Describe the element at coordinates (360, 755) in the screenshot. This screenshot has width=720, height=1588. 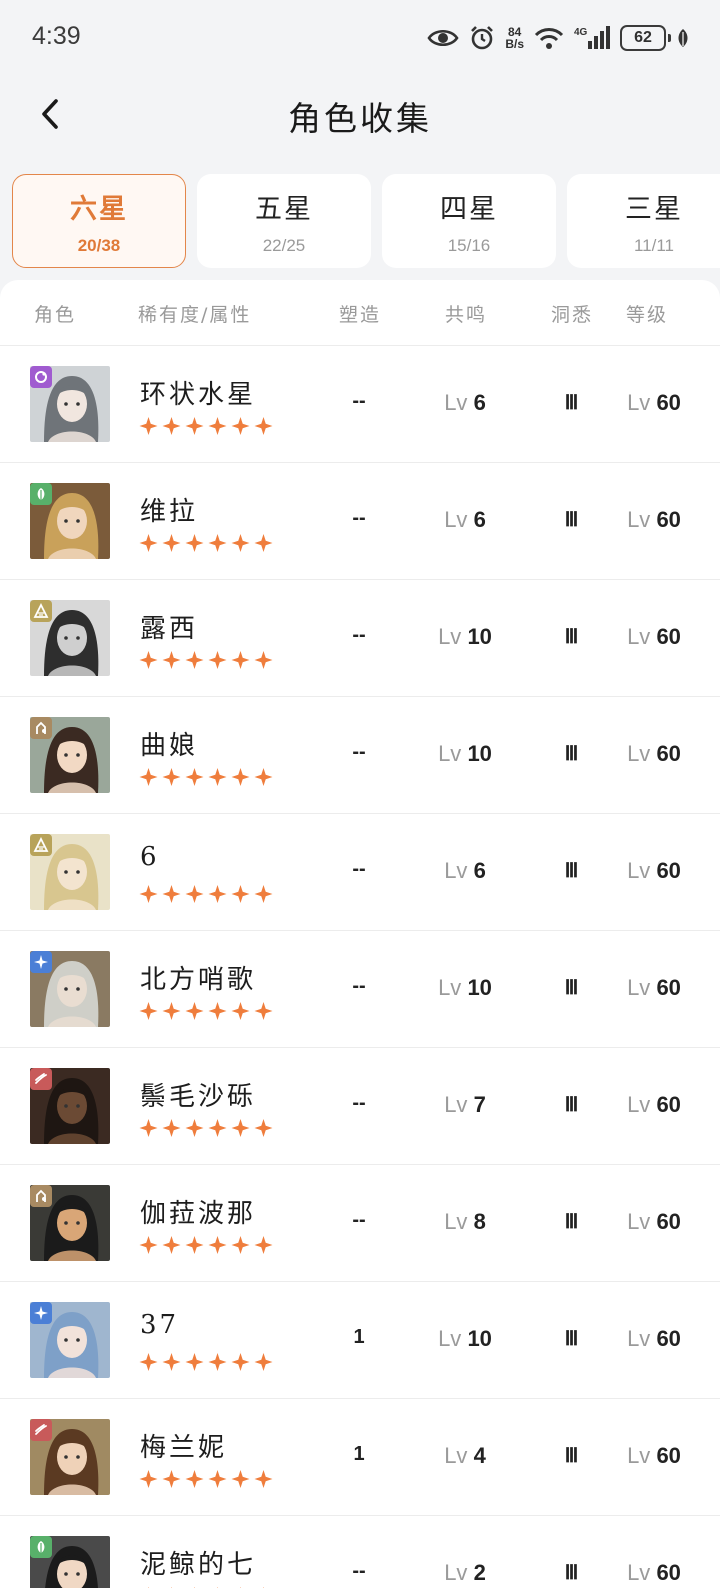
I see `table-row: 曲娘 -- Lv 10 Ⅲ Lv 60` at that location.